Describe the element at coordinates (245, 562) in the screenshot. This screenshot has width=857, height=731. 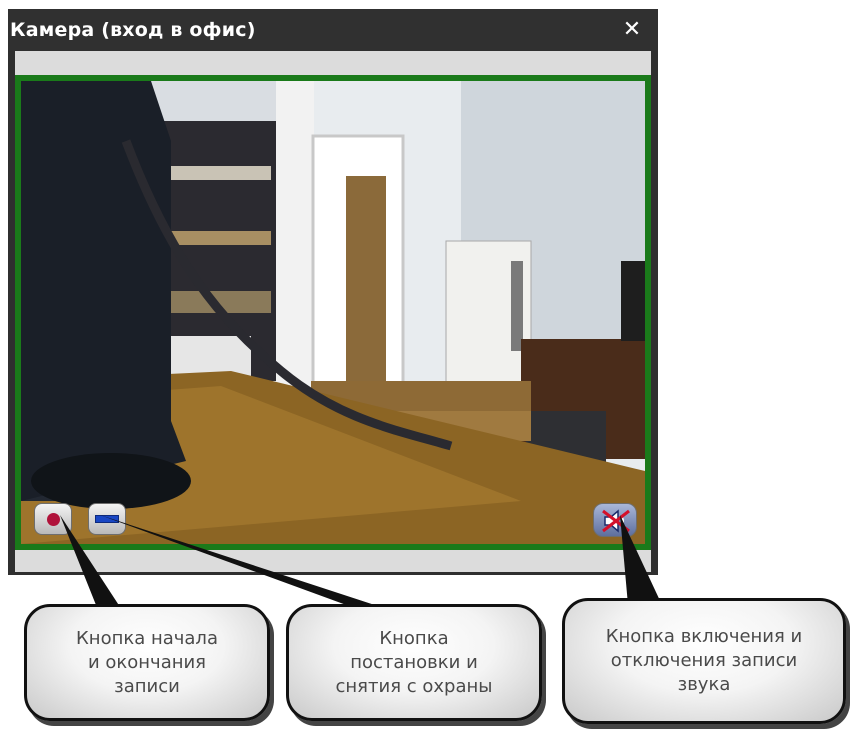
I see `pointer-arm` at that location.